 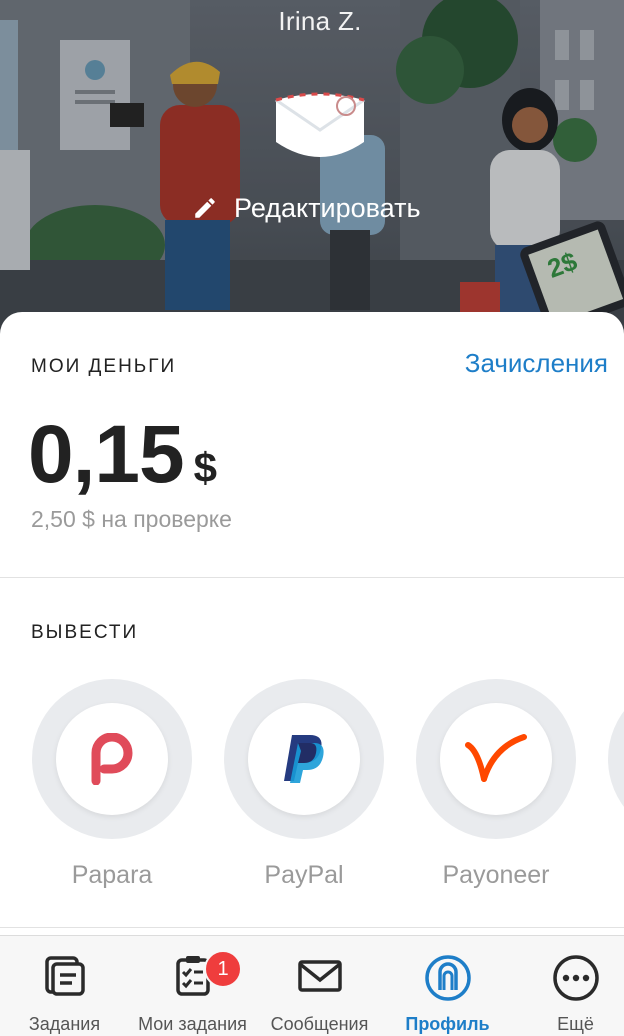 What do you see at coordinates (304, 759) in the screenshot?
I see `paypal-logo-icon` at bounding box center [304, 759].